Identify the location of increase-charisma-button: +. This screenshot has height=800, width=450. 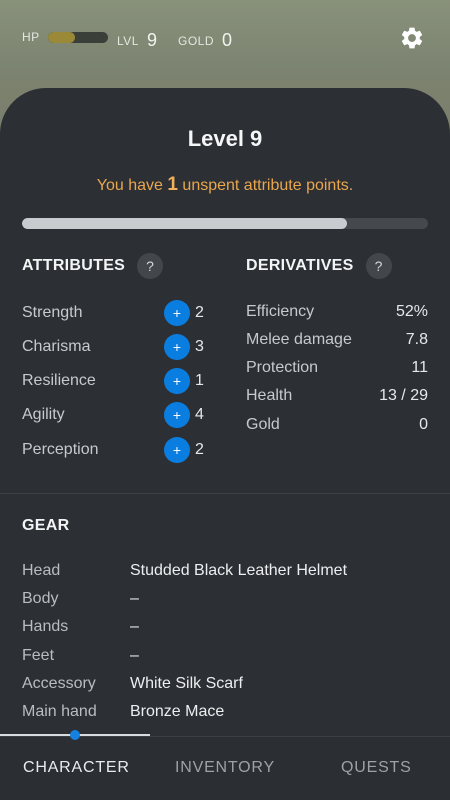
(177, 347).